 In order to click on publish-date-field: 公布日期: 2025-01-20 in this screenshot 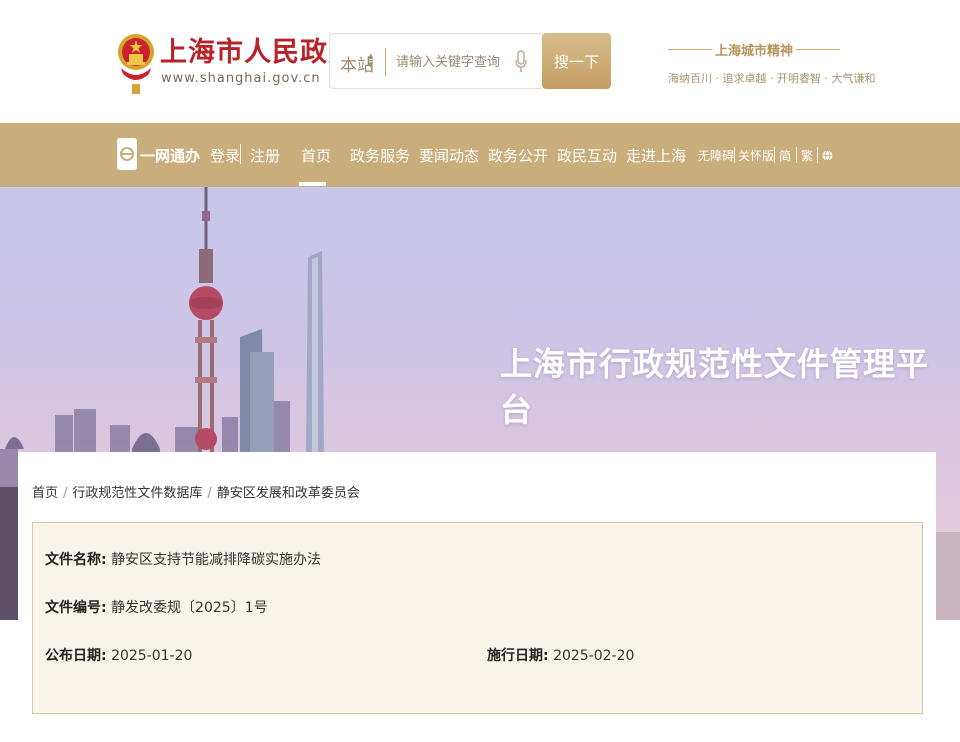, I will do `click(118, 655)`.